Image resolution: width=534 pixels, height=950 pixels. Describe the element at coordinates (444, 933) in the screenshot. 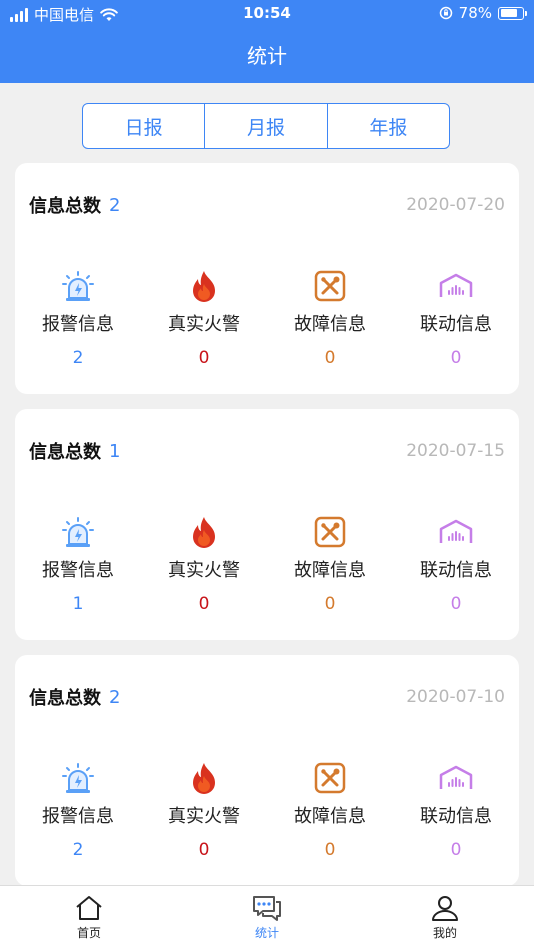

I see `nav-mine-label: 我的` at that location.